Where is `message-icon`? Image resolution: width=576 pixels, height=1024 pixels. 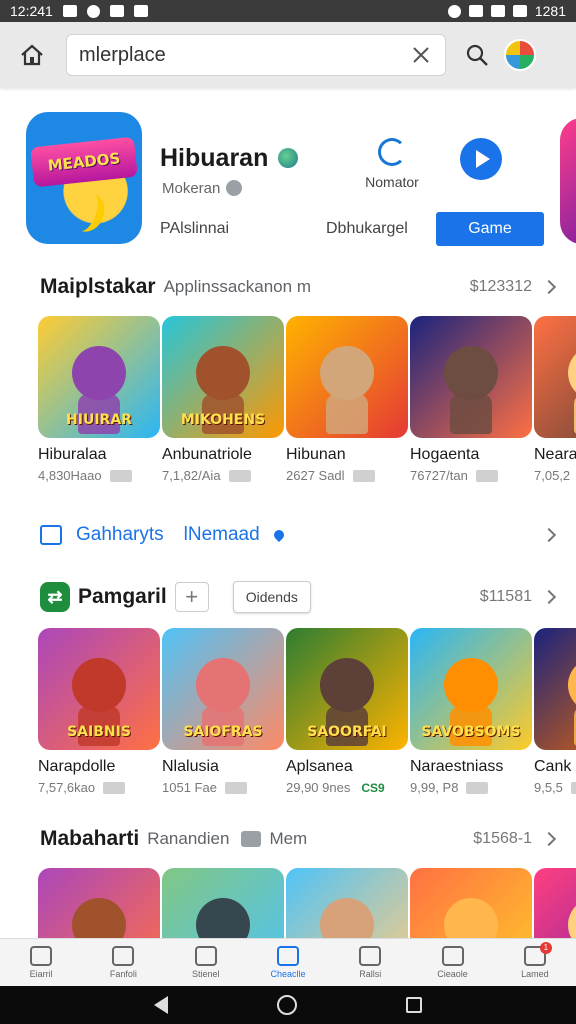 message-icon is located at coordinates (116, 11).